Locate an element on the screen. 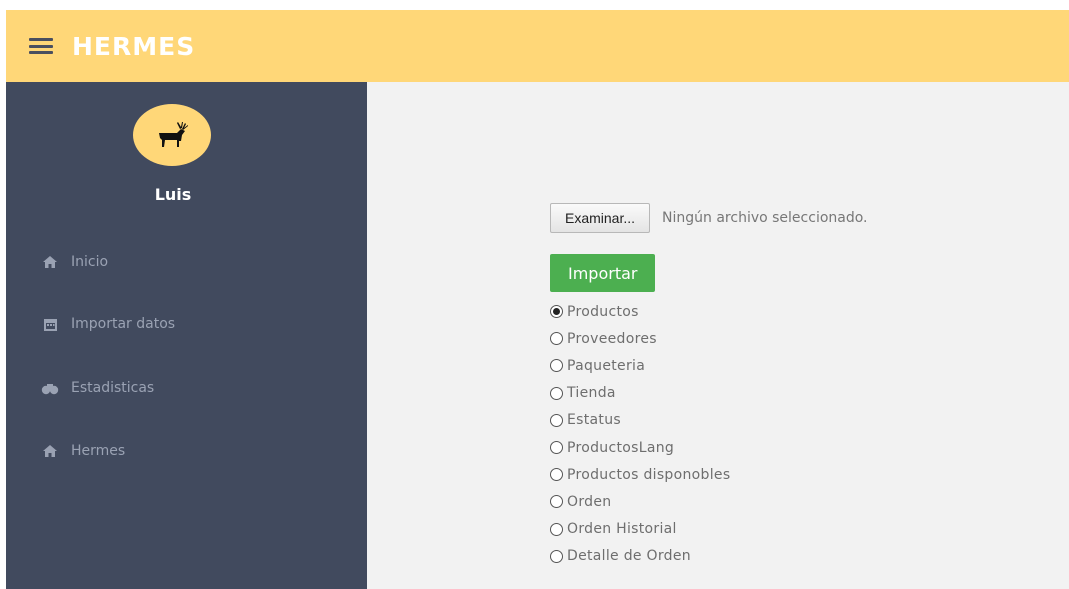  radio-option: Paqueteria is located at coordinates (640, 365).